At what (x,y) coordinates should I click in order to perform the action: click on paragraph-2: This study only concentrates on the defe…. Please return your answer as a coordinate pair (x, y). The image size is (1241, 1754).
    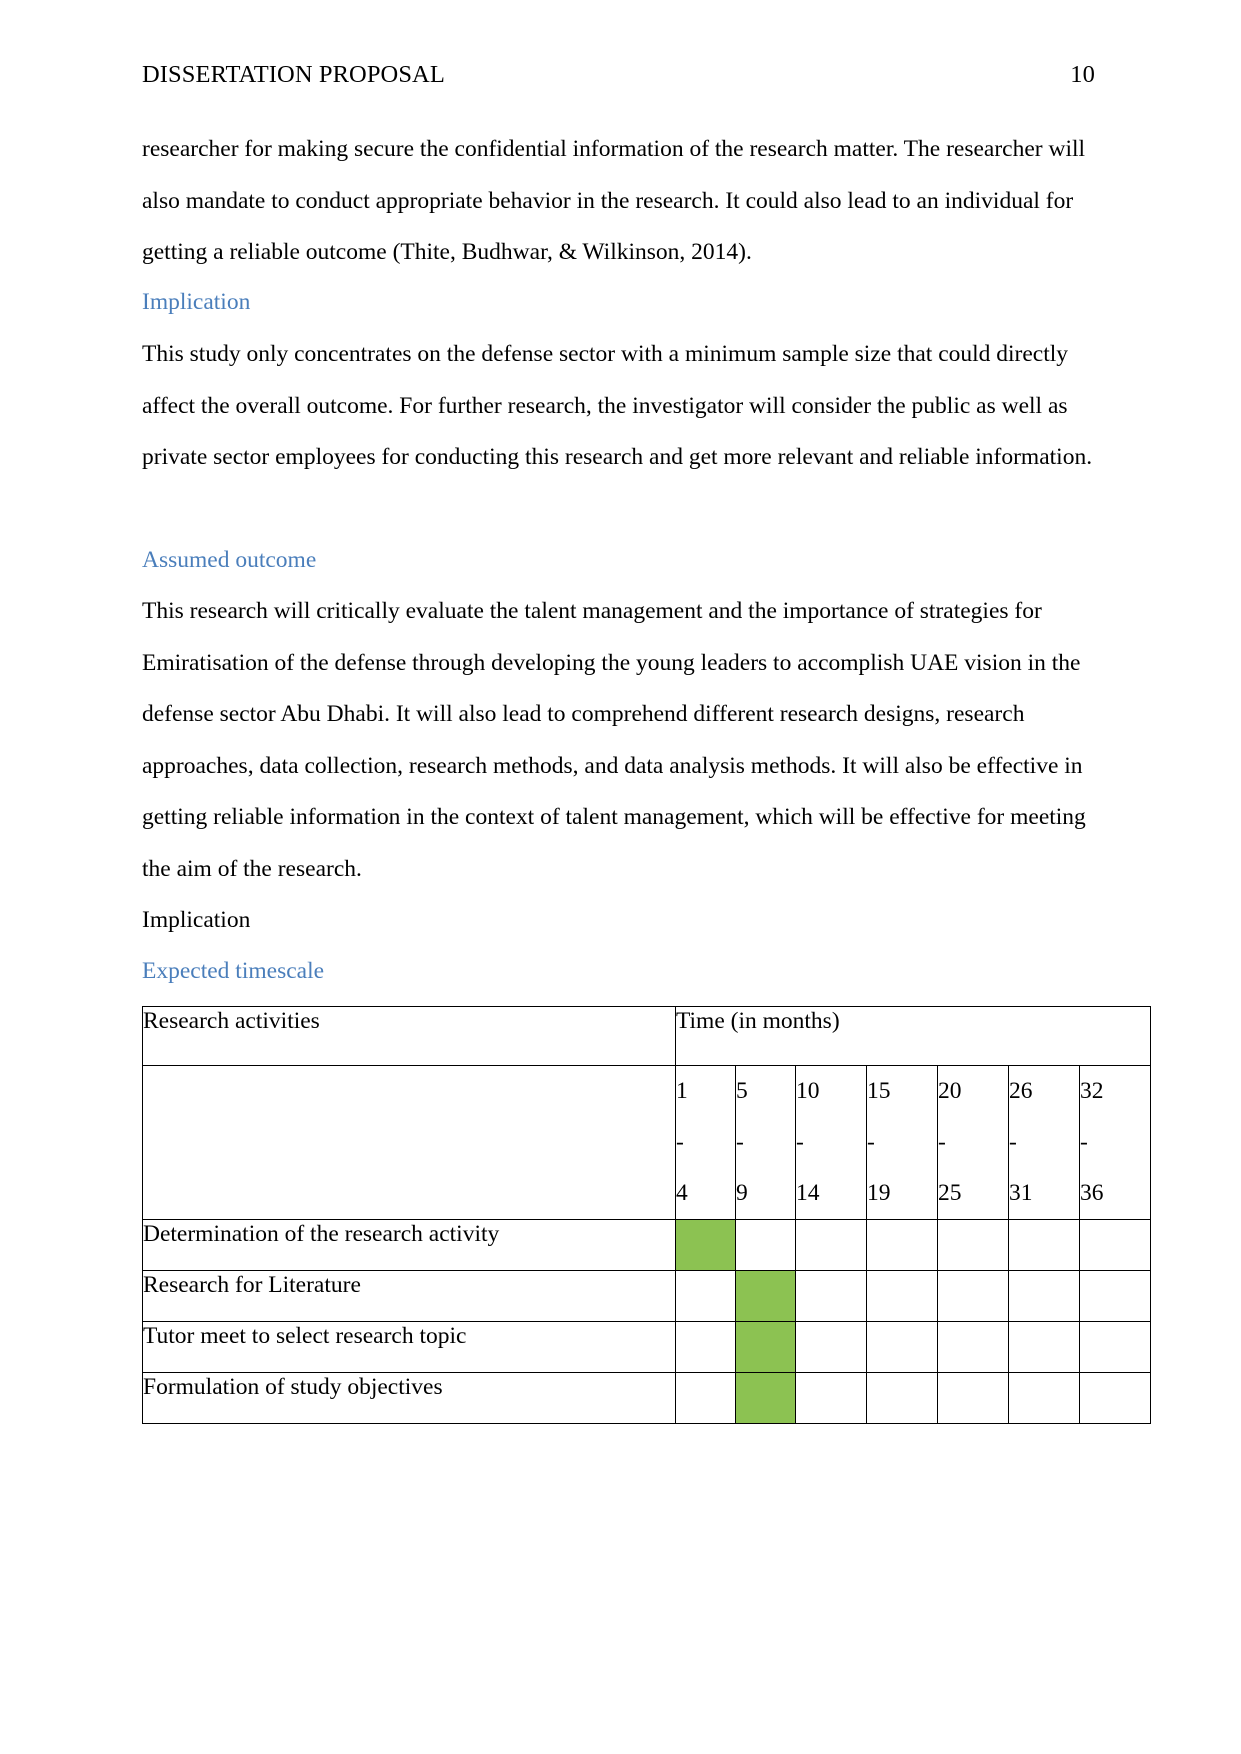
    Looking at the image, I should click on (619, 406).